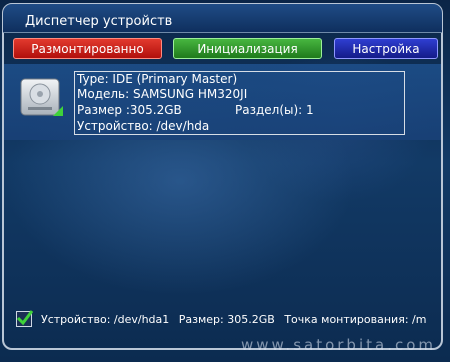 Image resolution: width=450 pixels, height=362 pixels. What do you see at coordinates (105, 319) in the screenshot?
I see `status-device: Устройство: /dev/hda1` at bounding box center [105, 319].